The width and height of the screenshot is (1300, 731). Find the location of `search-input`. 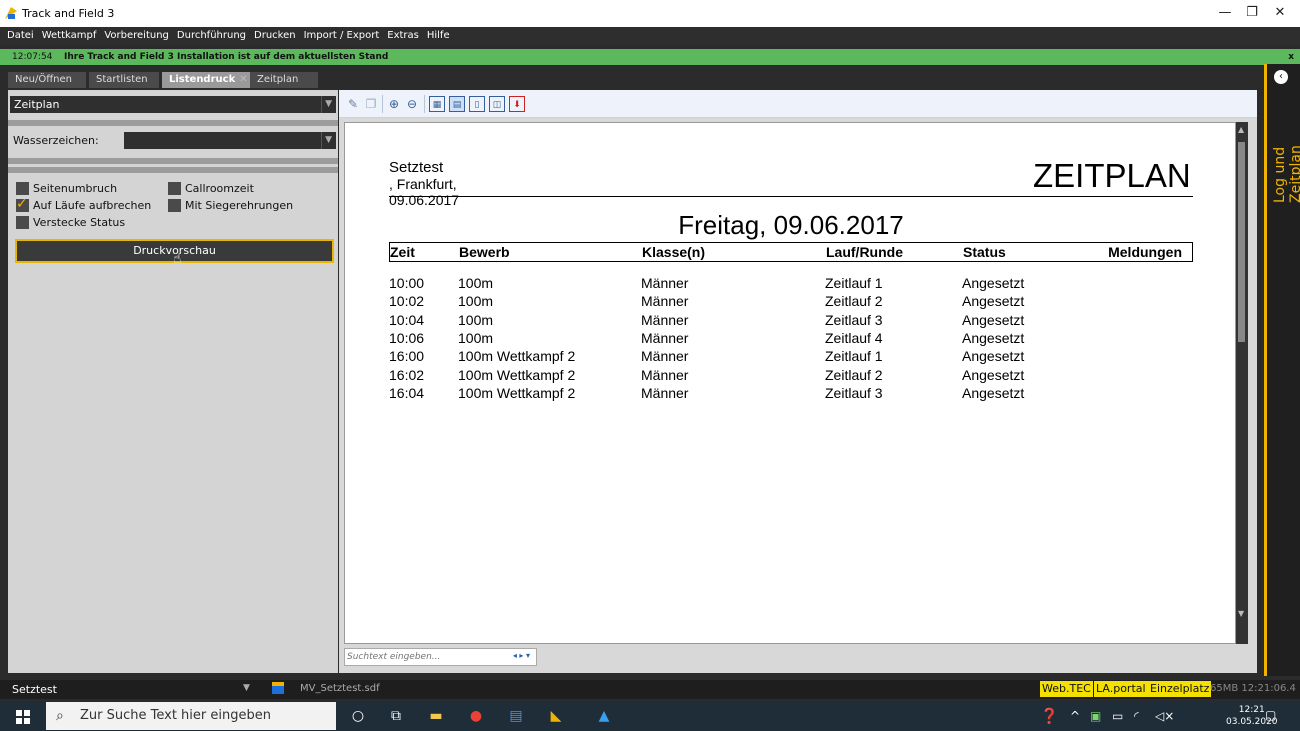

search-input is located at coordinates (417, 657).